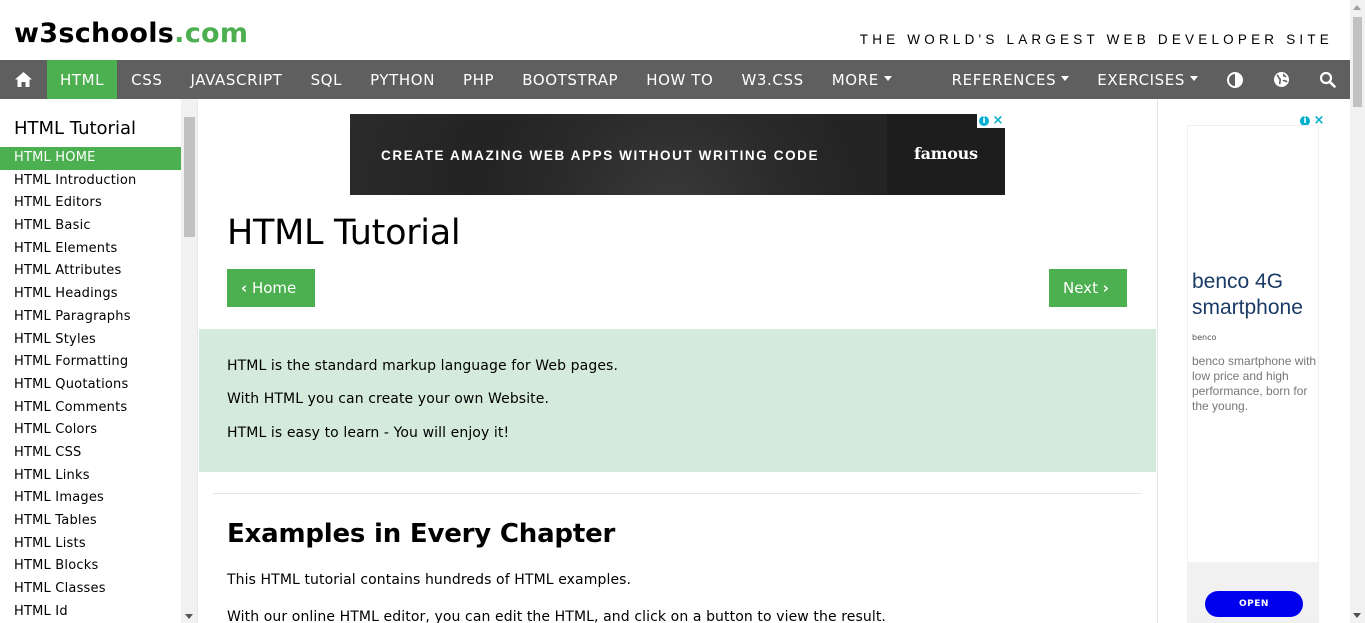 Image resolution: width=1365 pixels, height=623 pixels. What do you see at coordinates (478, 79) in the screenshot?
I see `nav-tab-php: PHP` at bounding box center [478, 79].